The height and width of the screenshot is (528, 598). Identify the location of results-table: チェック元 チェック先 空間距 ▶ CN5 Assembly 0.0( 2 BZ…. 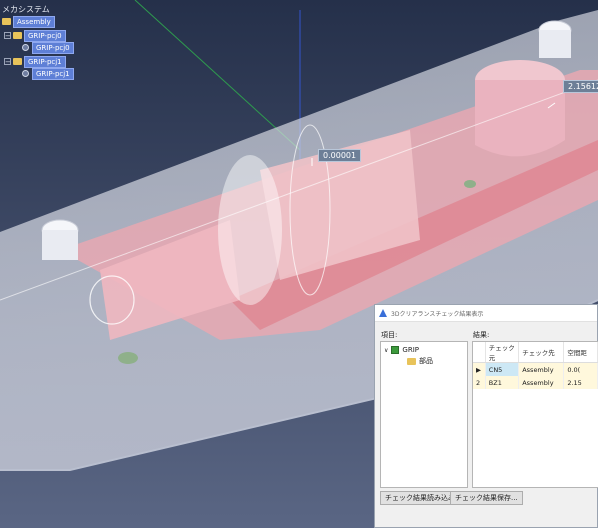
(535, 365).